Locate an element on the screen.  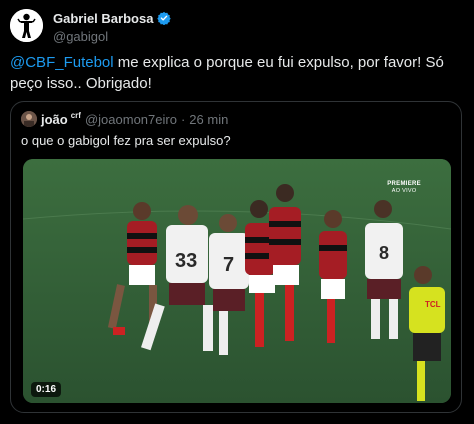
svg-text: 7 is located at coordinates (228, 265).